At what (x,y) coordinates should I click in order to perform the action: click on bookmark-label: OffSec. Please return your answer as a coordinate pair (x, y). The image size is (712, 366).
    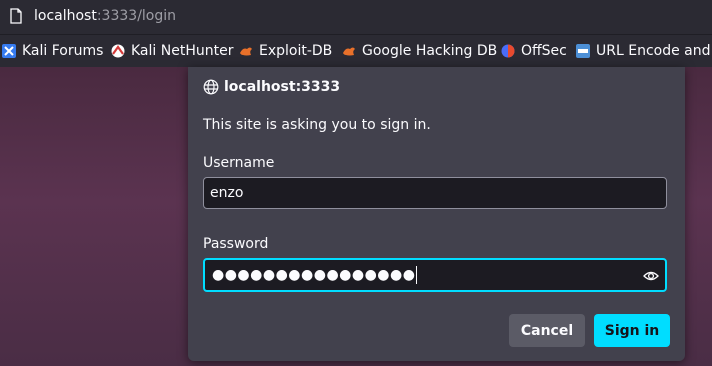
    Looking at the image, I should click on (544, 51).